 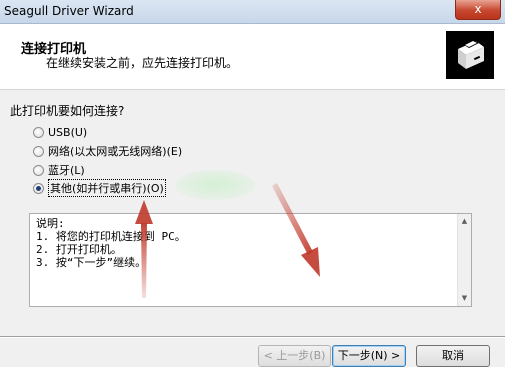 What do you see at coordinates (470, 55) in the screenshot?
I see `printer-icon` at bounding box center [470, 55].